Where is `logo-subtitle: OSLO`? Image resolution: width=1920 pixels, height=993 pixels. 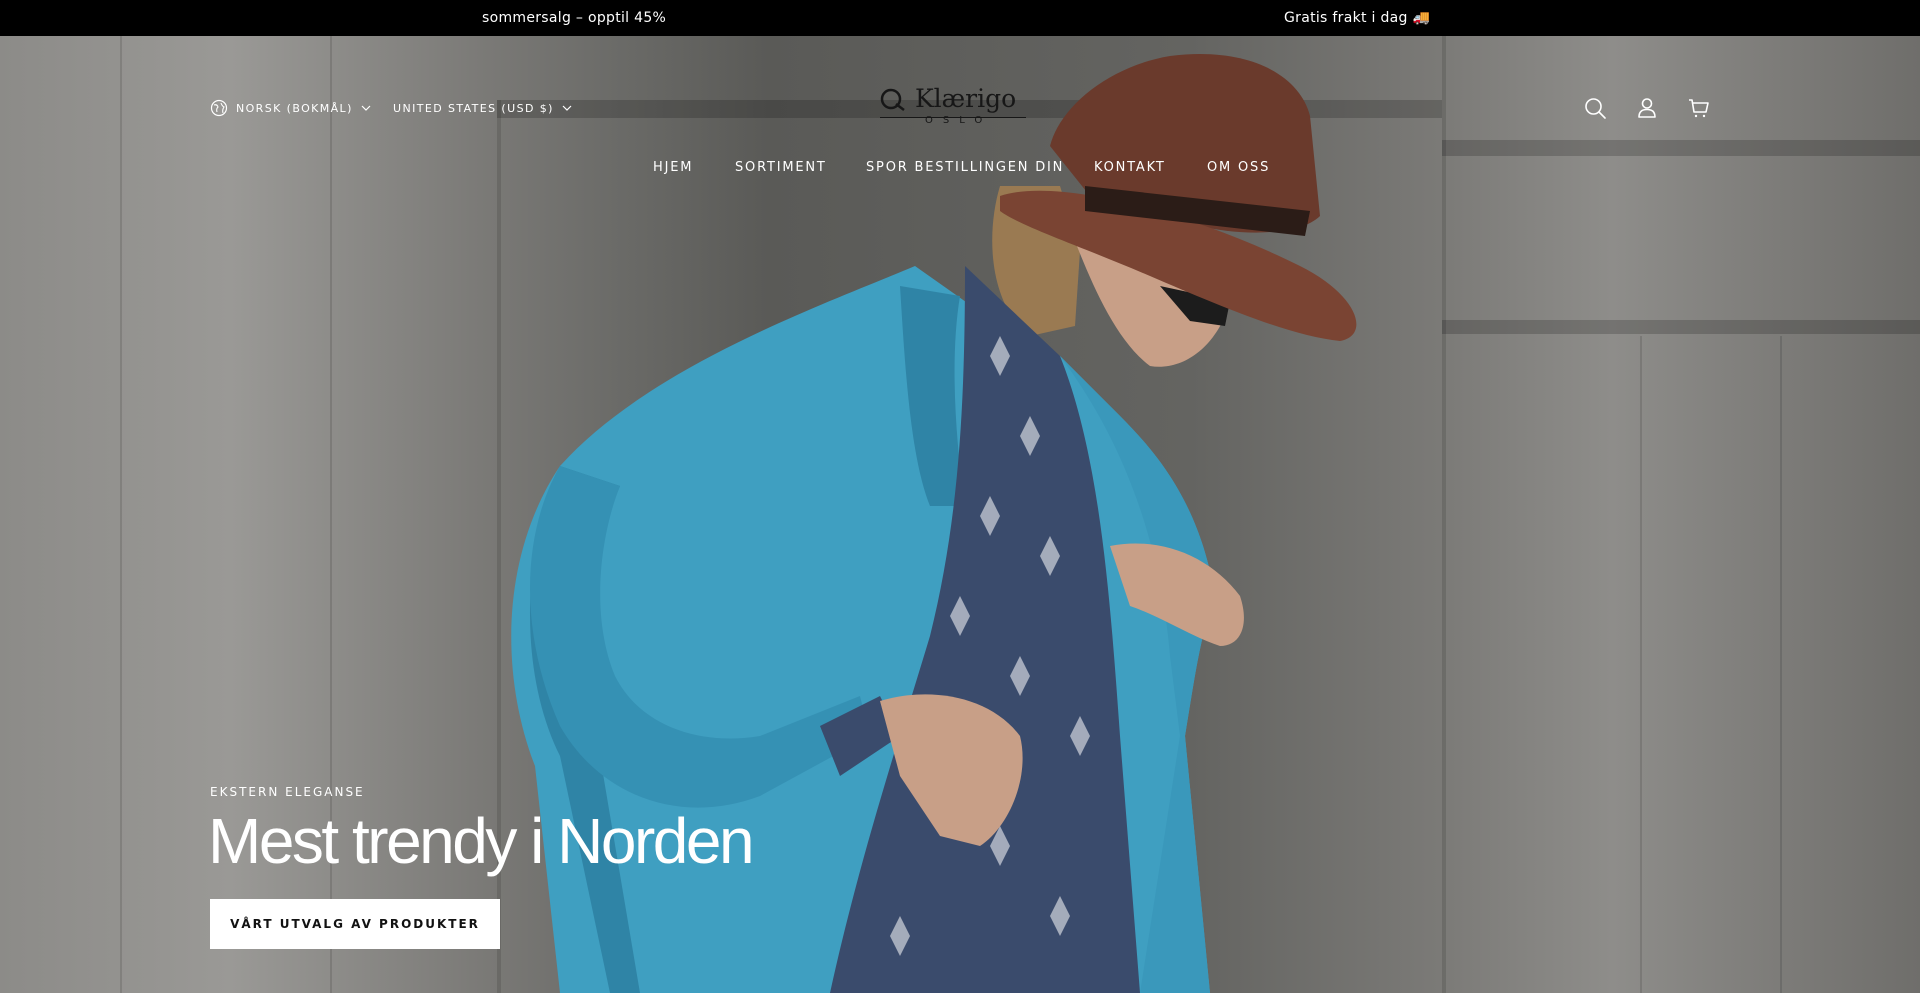 logo-subtitle: OSLO is located at coordinates (959, 120).